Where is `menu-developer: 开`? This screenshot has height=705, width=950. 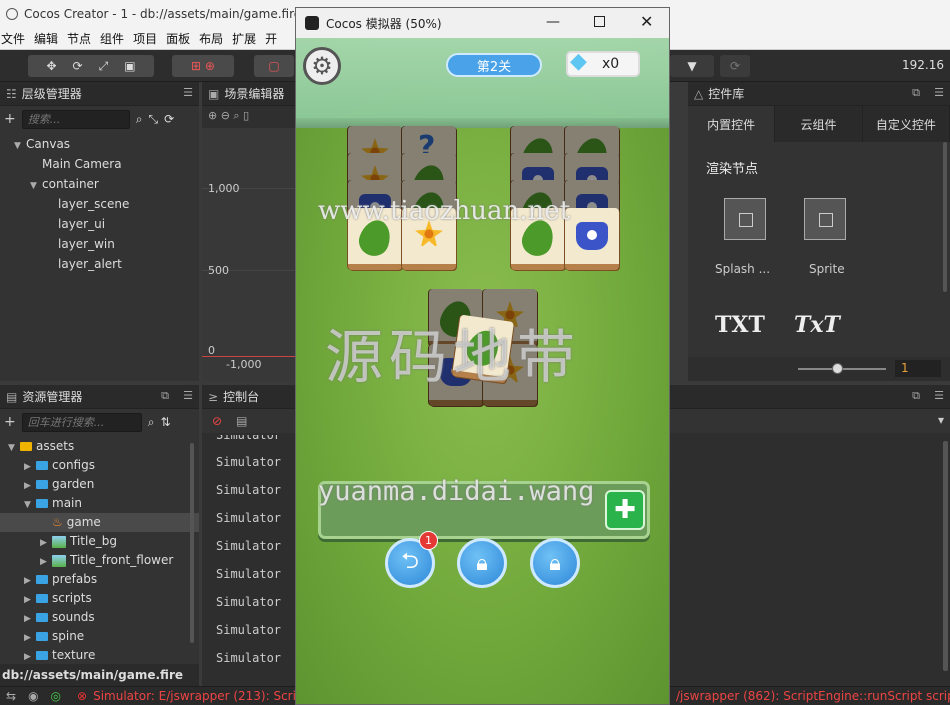 menu-developer: 开 is located at coordinates (271, 38).